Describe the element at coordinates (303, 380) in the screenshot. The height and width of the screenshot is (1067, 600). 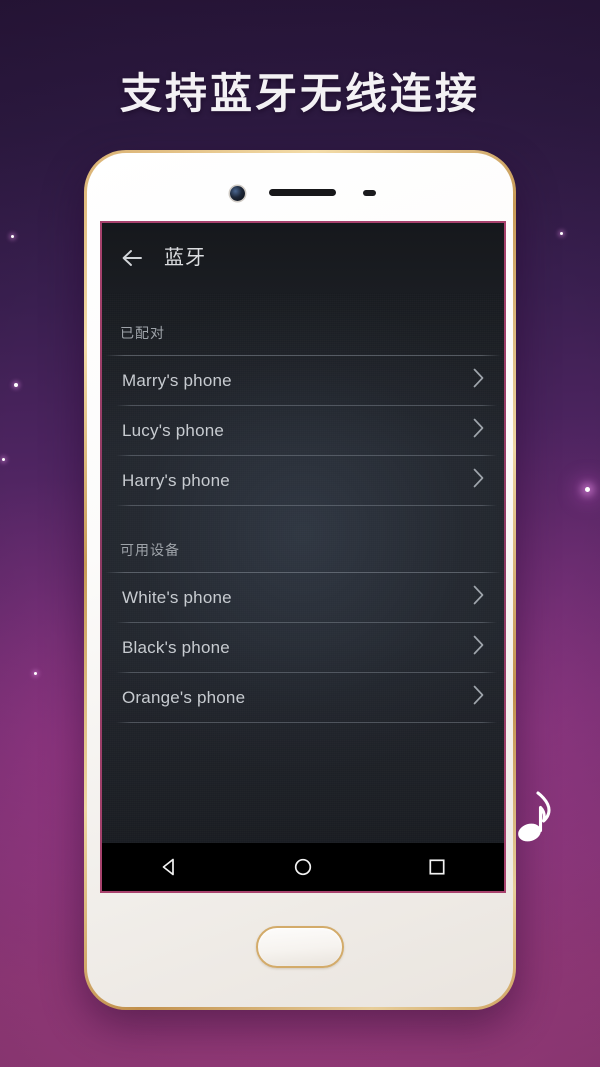
I see `device-row: Marry's phone` at that location.